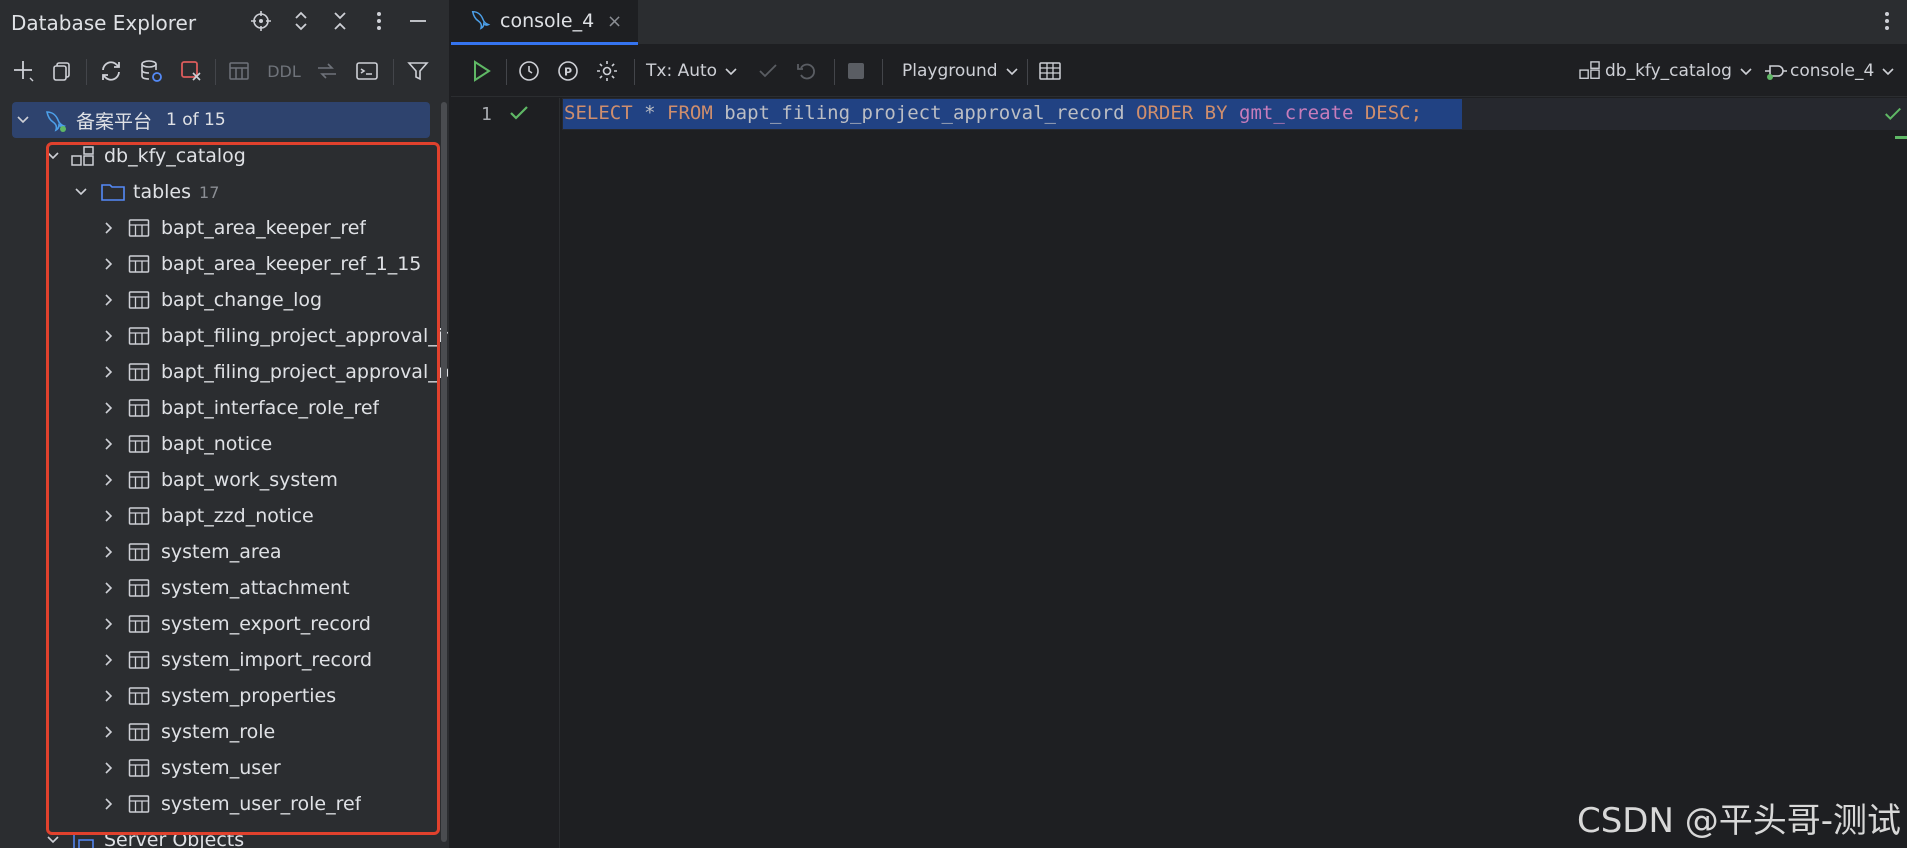 This screenshot has width=1907, height=848. Describe the element at coordinates (1893, 116) in the screenshot. I see `inspection-ok-icon` at that location.